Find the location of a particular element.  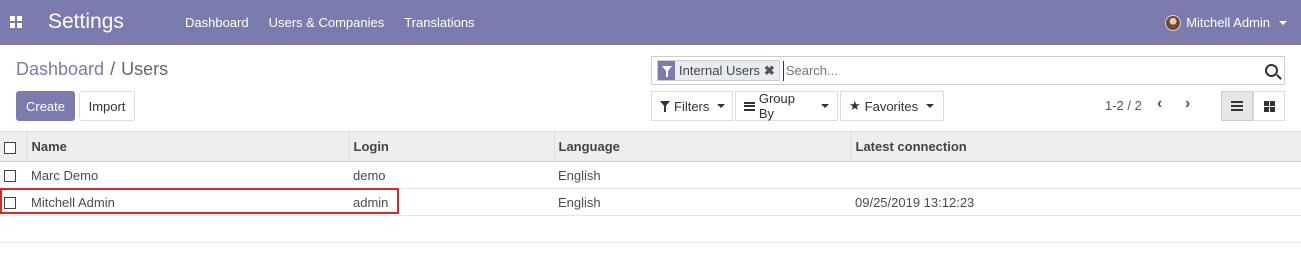

search-facet: Internal Users ✖ is located at coordinates (718, 70).